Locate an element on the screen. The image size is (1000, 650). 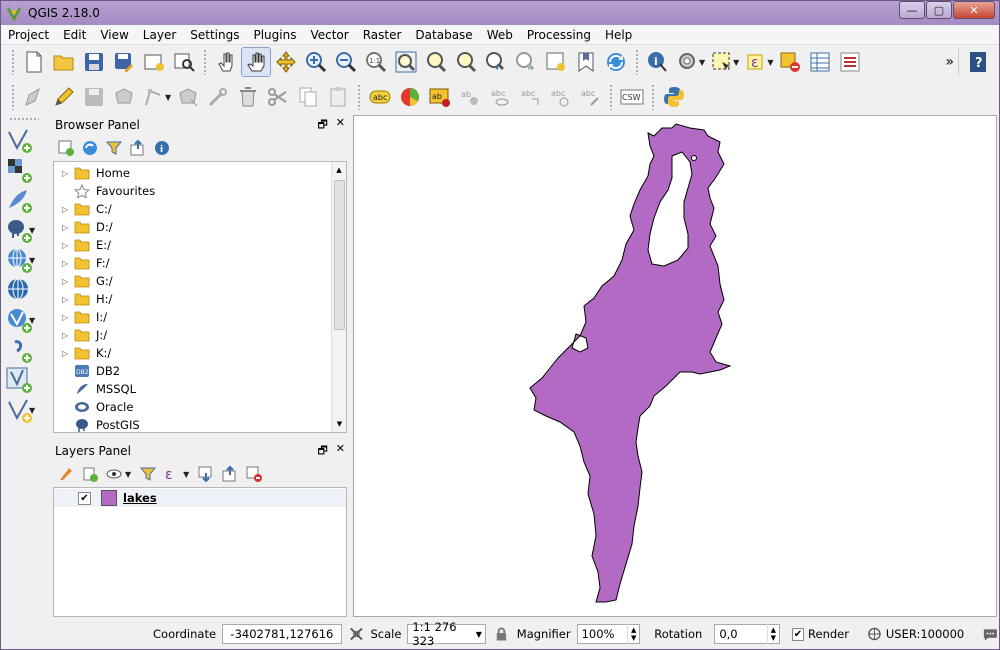
help-button: ? is located at coordinates (978, 62).